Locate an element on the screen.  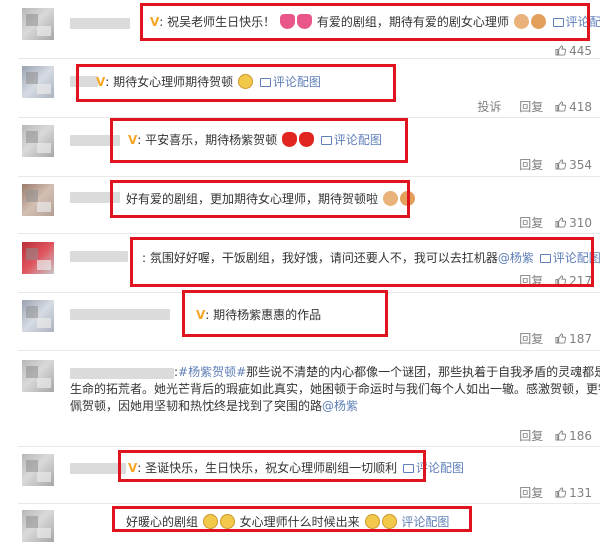
comment-actions: 投诉 回复 418 is located at coordinates (527, 106).